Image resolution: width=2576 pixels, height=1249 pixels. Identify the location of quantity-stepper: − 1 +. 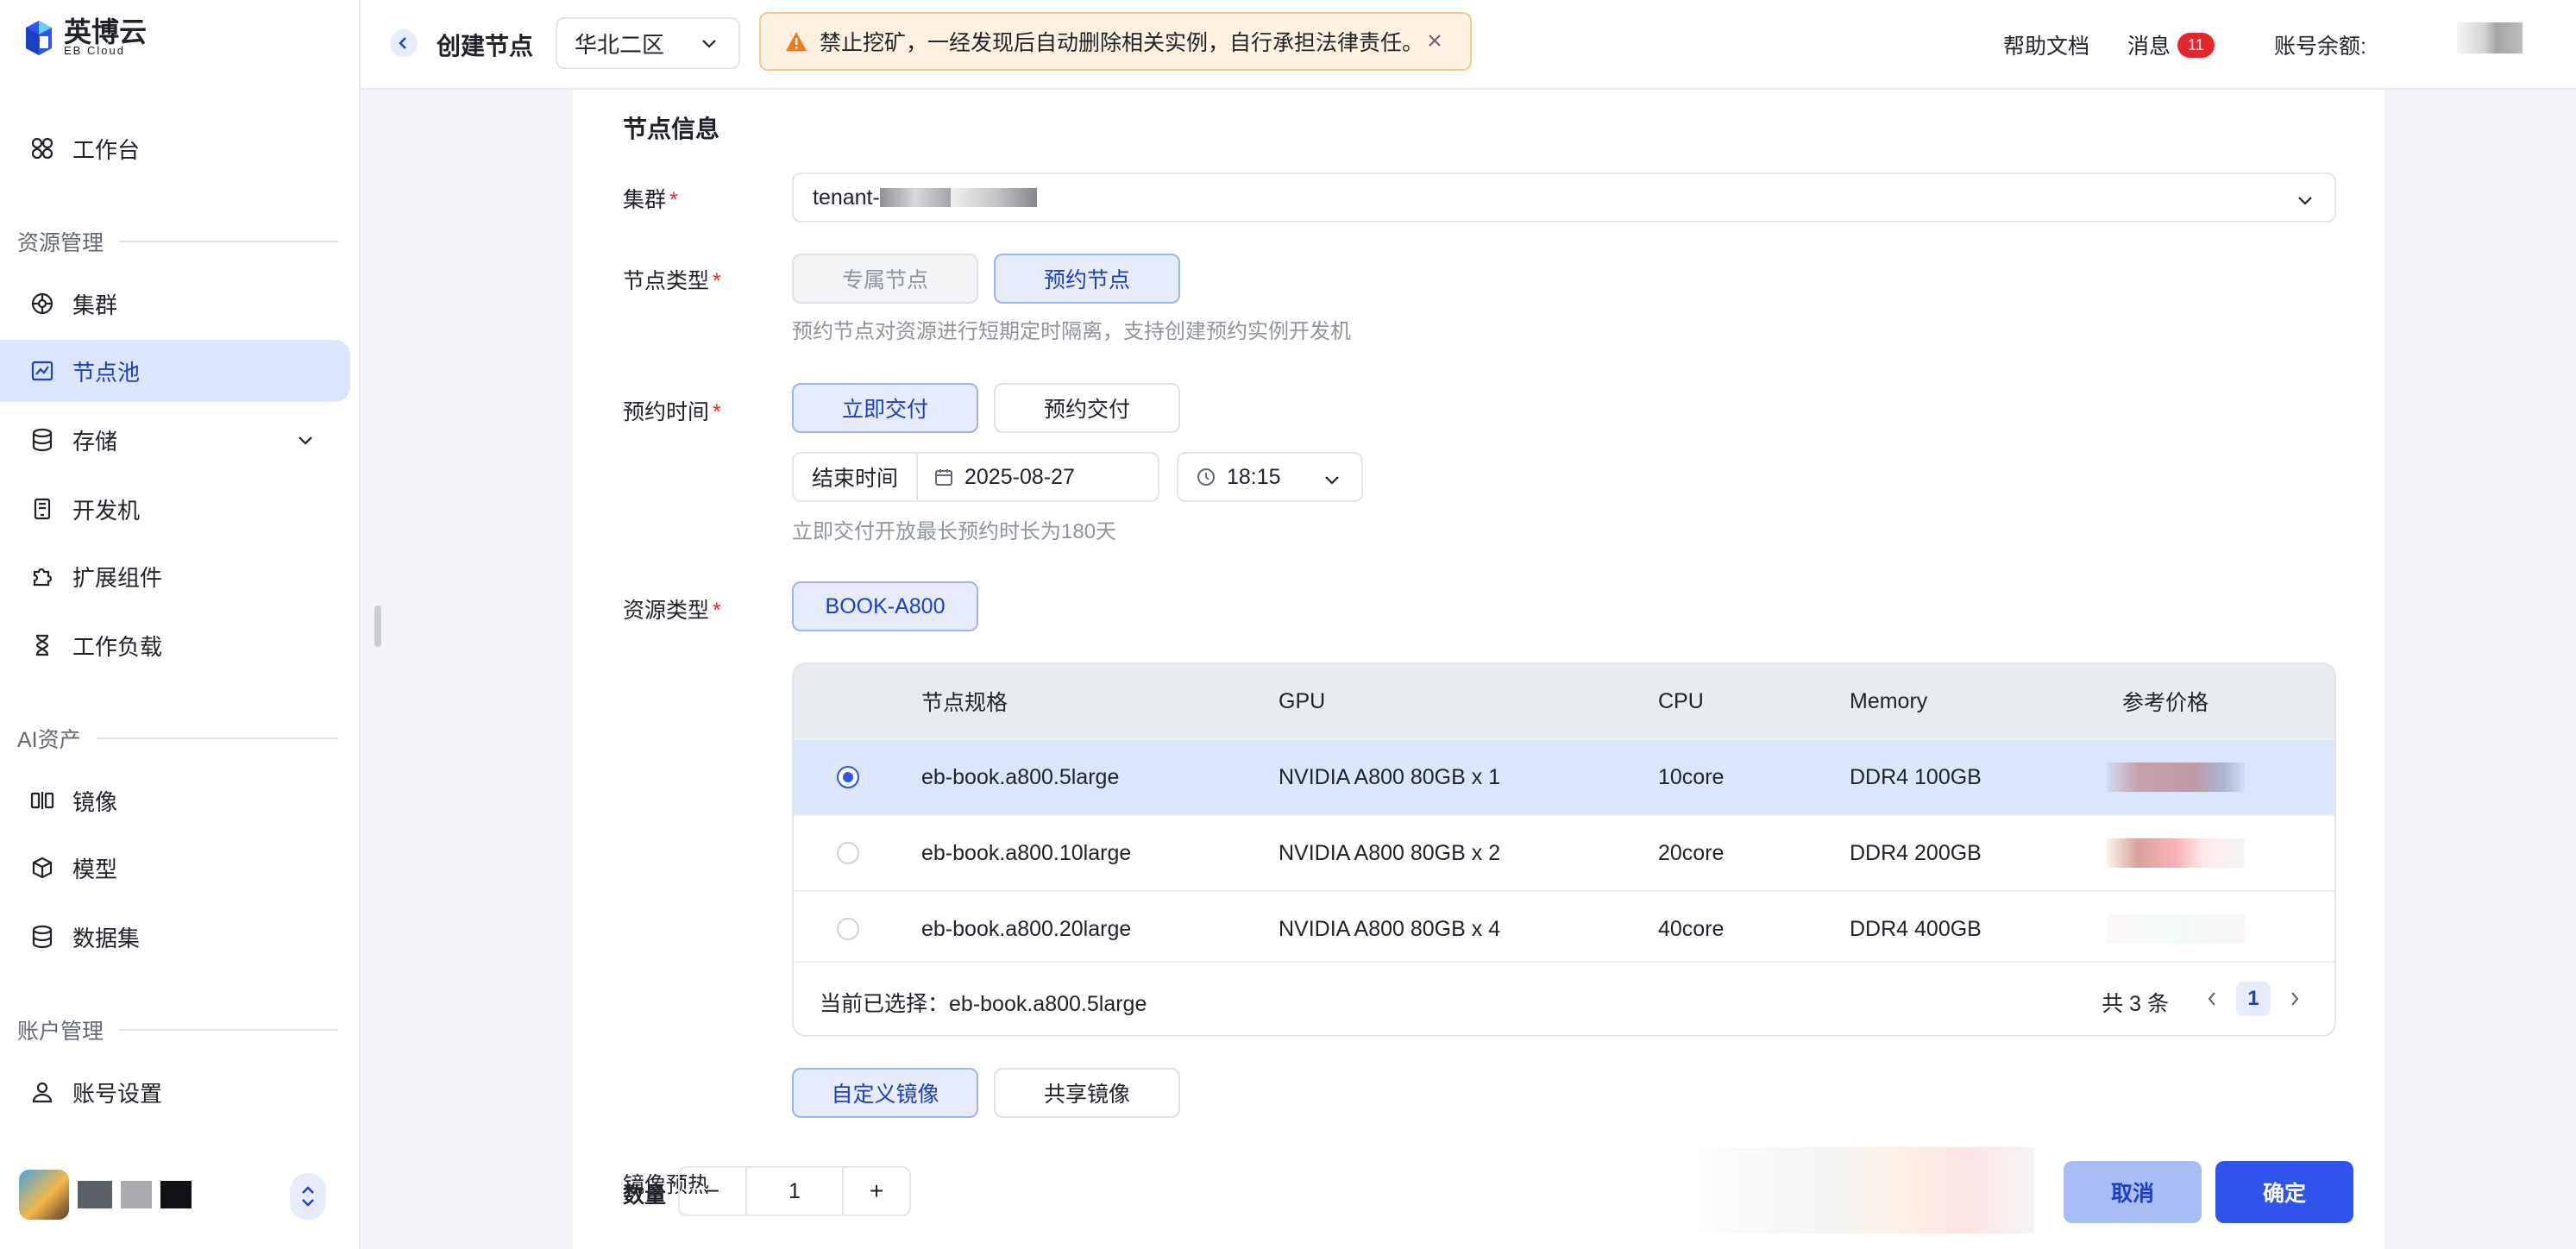
(794, 1191).